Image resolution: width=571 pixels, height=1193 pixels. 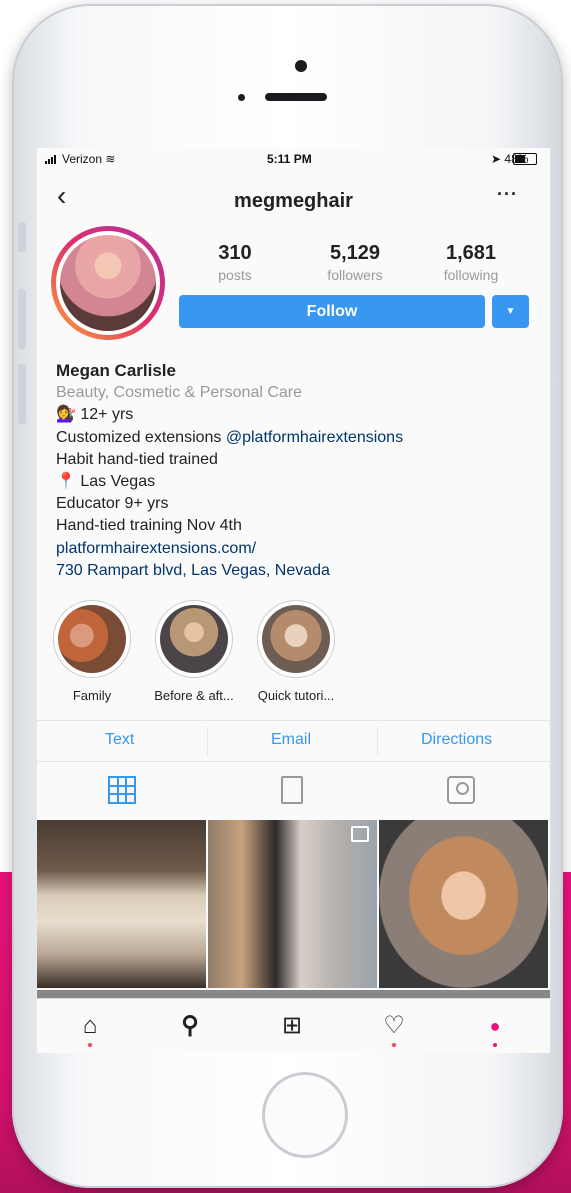 I want to click on proximity-sensor, so click(x=241, y=97).